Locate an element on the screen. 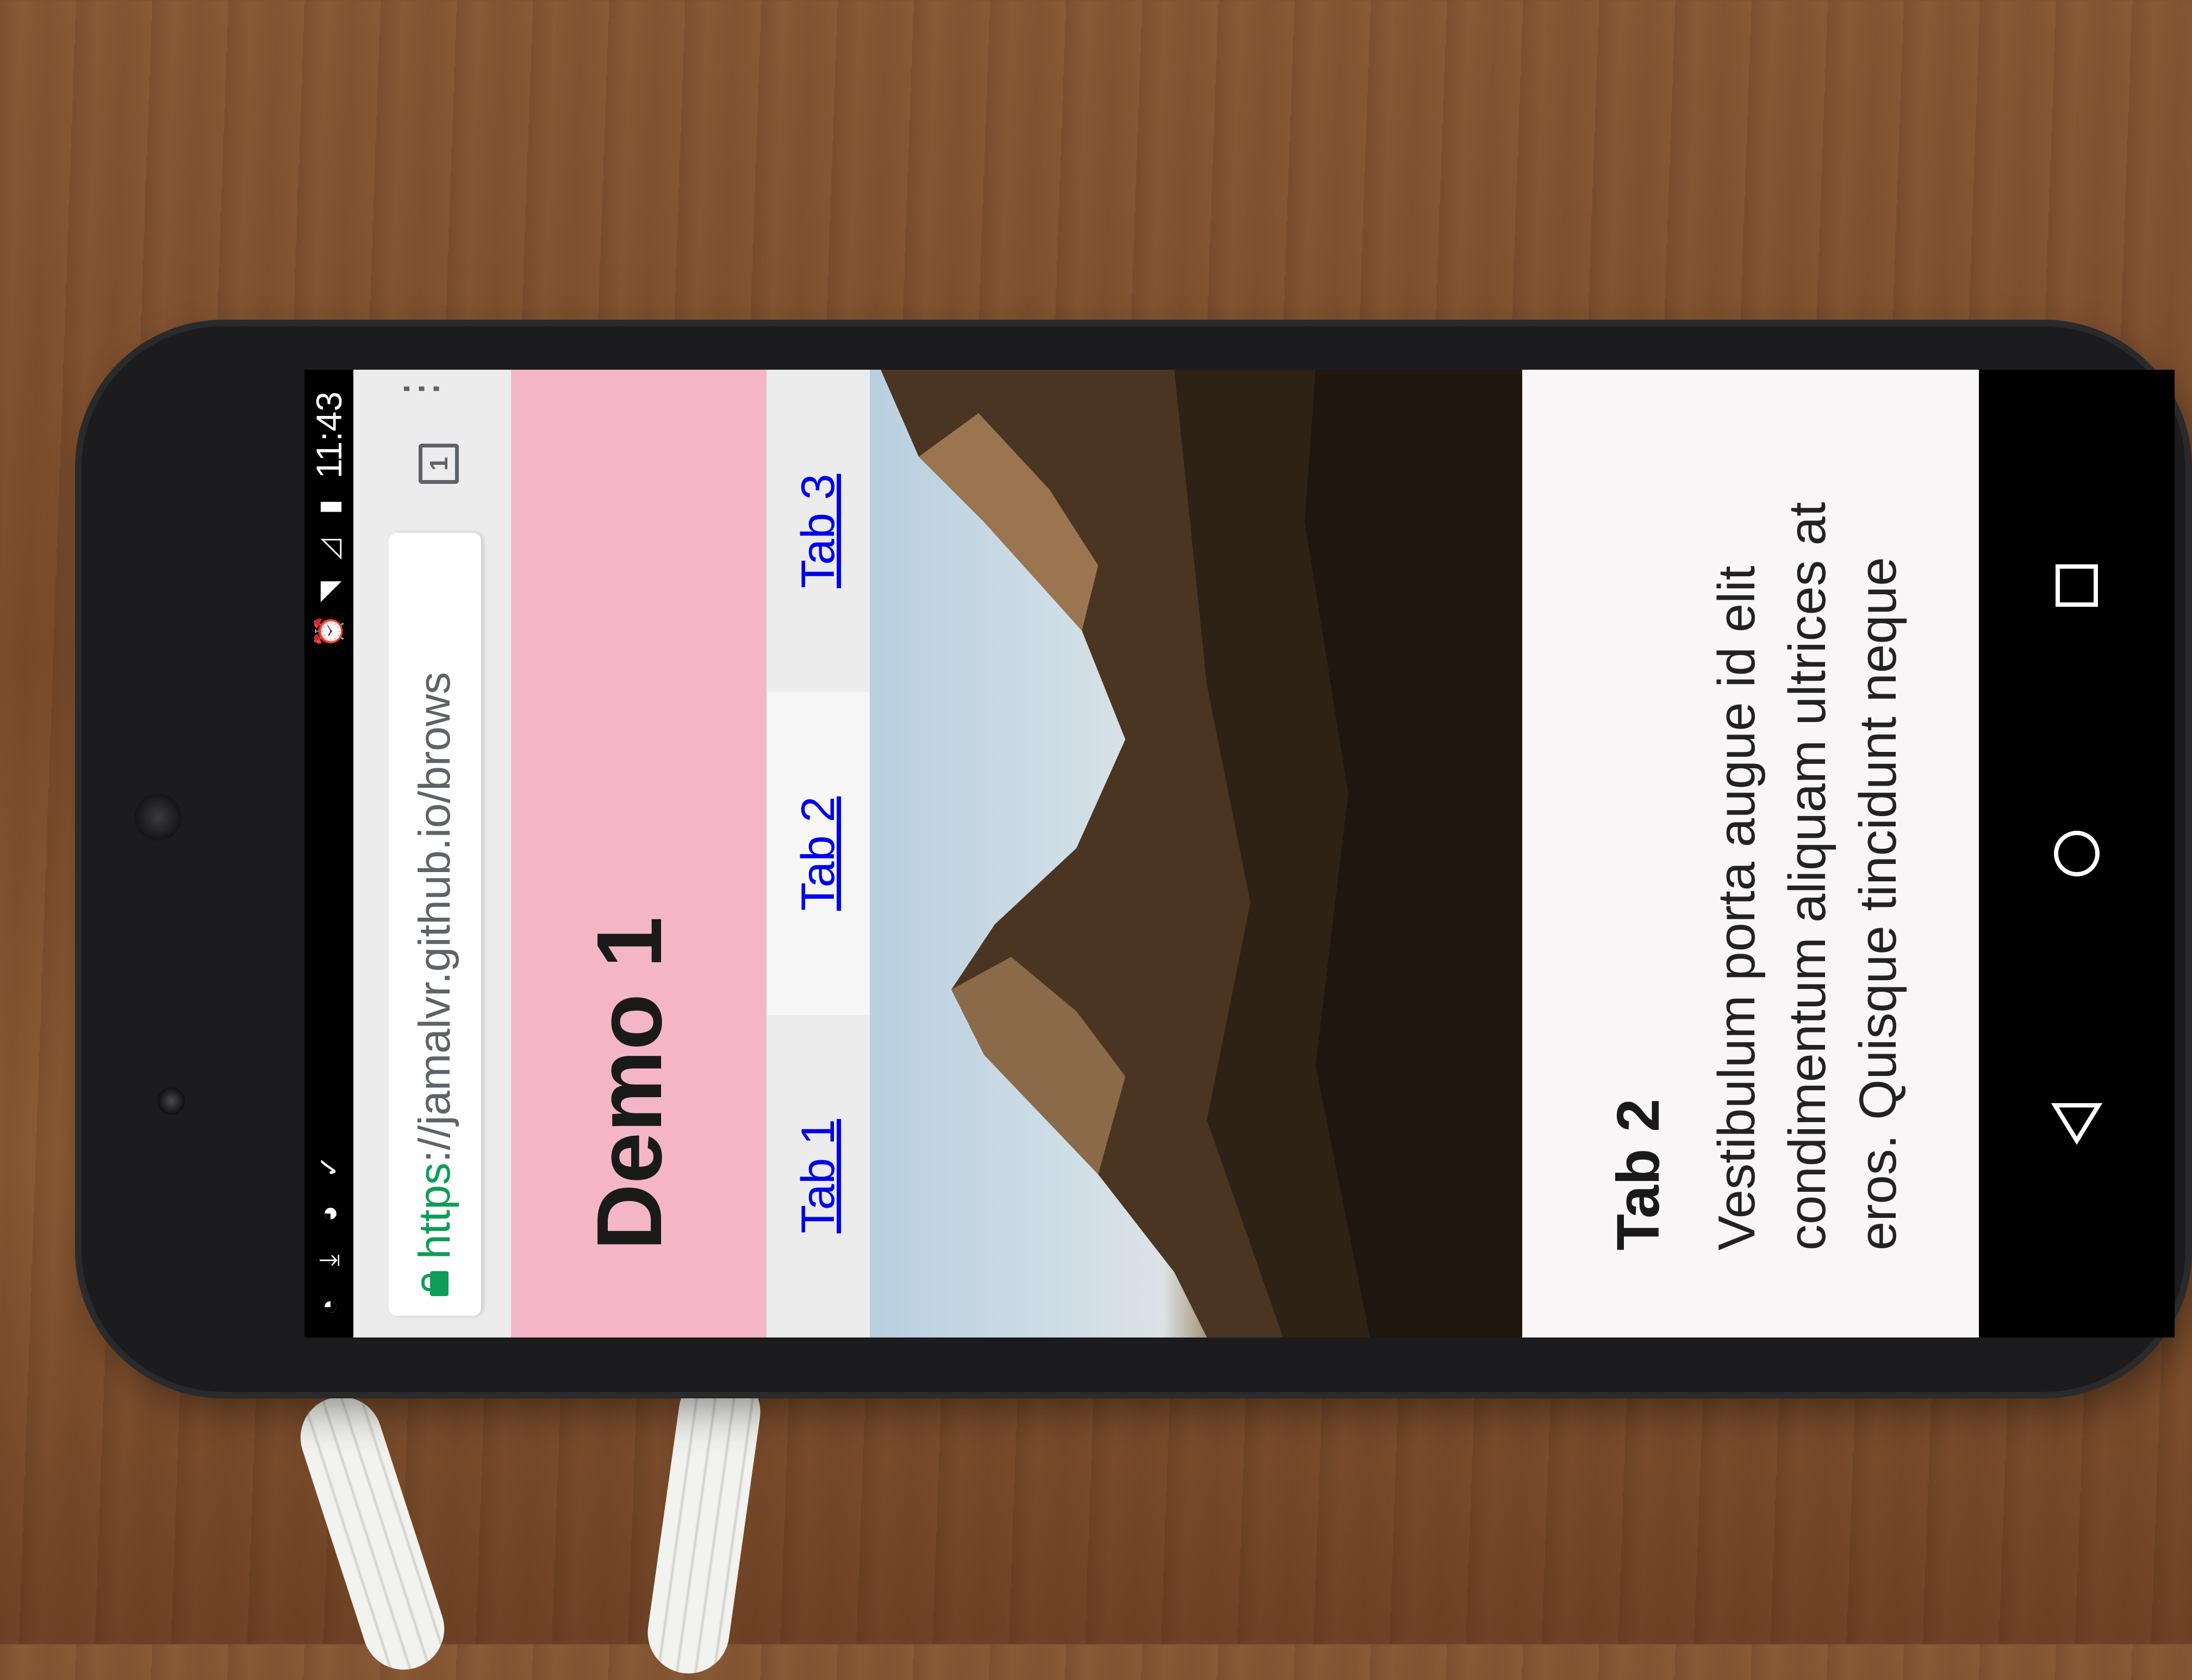 Image resolution: width=2192 pixels, height=1680 pixels. browser-toolbar: https://jamalvr.github.io/brows 1 ⋮ is located at coordinates (432, 853).